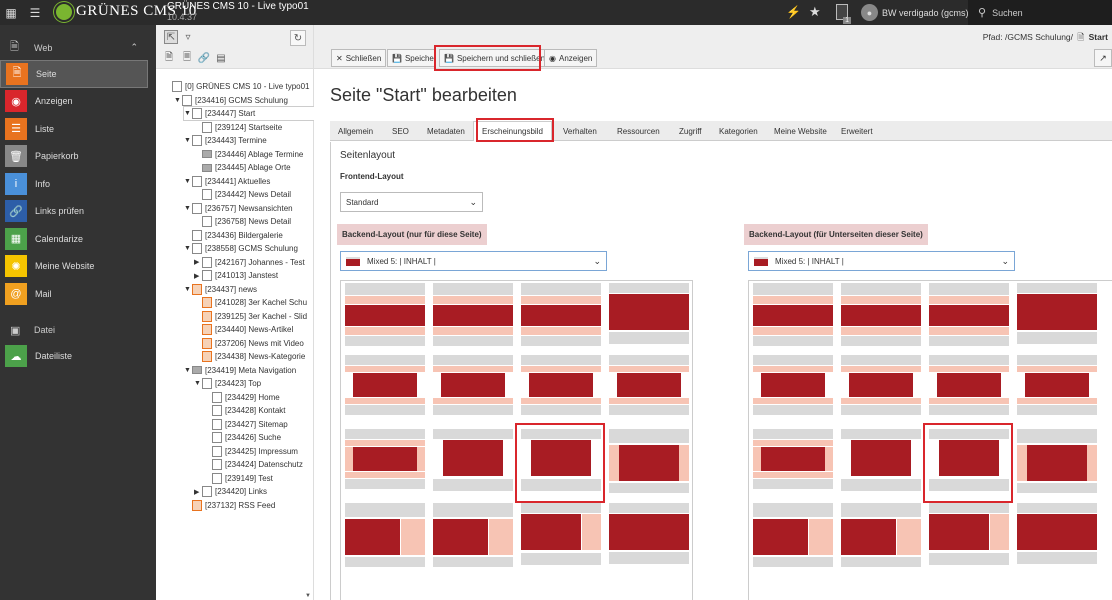  Describe the element at coordinates (254, 343) in the screenshot. I see `tree-node: [237206] News mit Video` at that location.